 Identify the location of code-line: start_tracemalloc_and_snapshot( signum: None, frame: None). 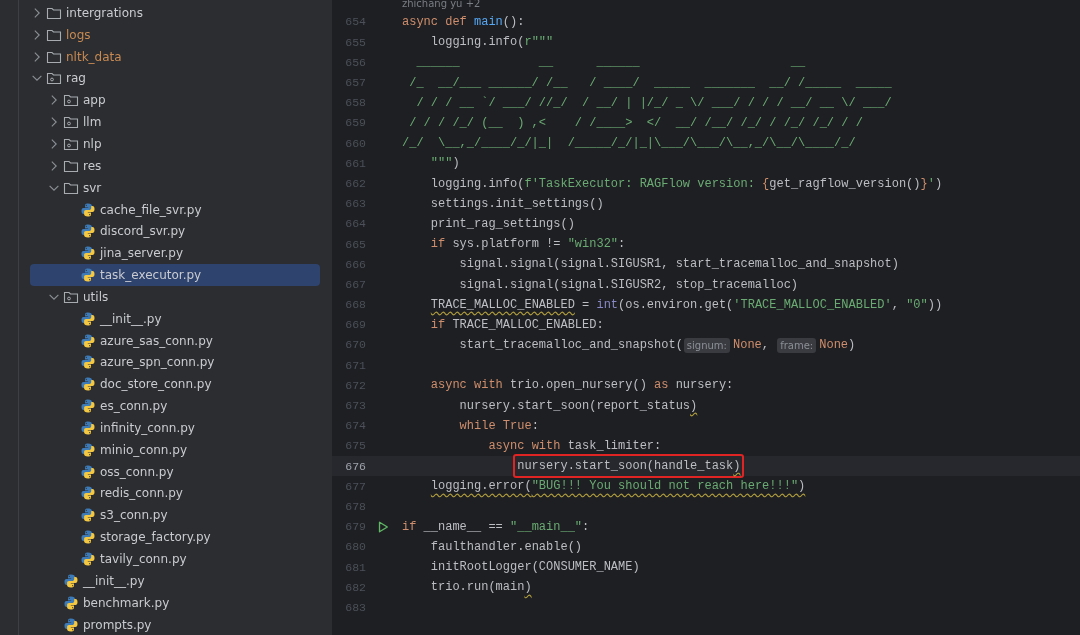
(657, 345).